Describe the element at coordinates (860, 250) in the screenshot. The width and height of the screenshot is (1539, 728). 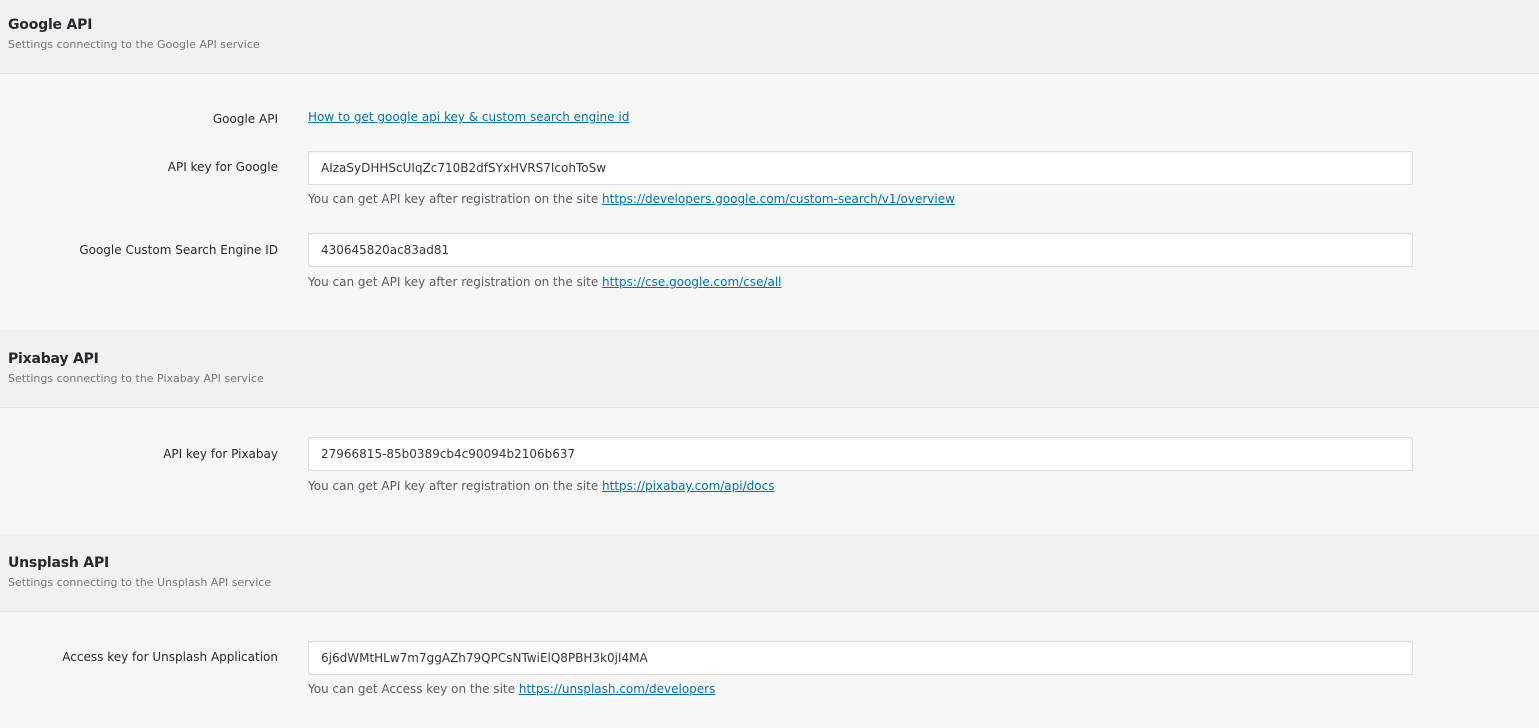
I see `google-cse-id-input` at that location.